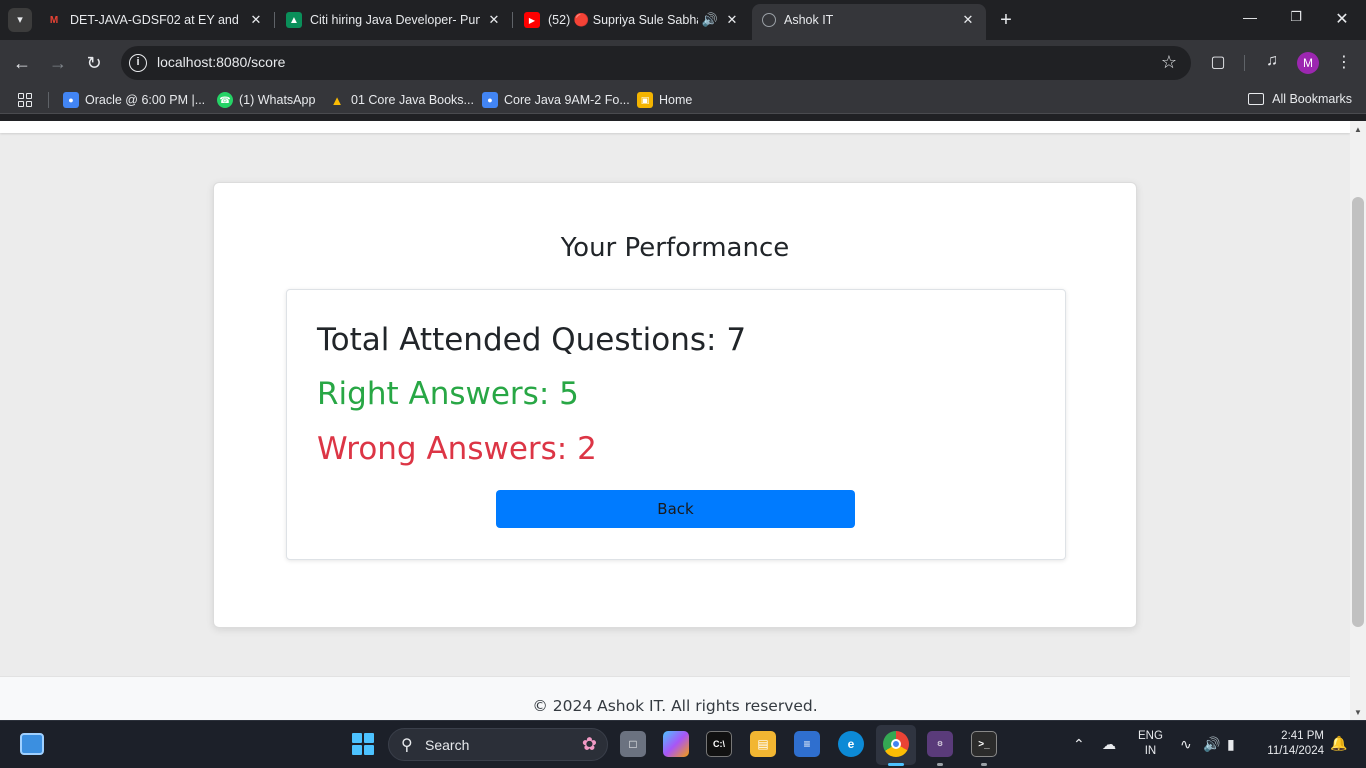 Image resolution: width=1366 pixels, height=768 pixels. What do you see at coordinates (94, 63) in the screenshot?
I see `reload-icon: ↻` at bounding box center [94, 63].